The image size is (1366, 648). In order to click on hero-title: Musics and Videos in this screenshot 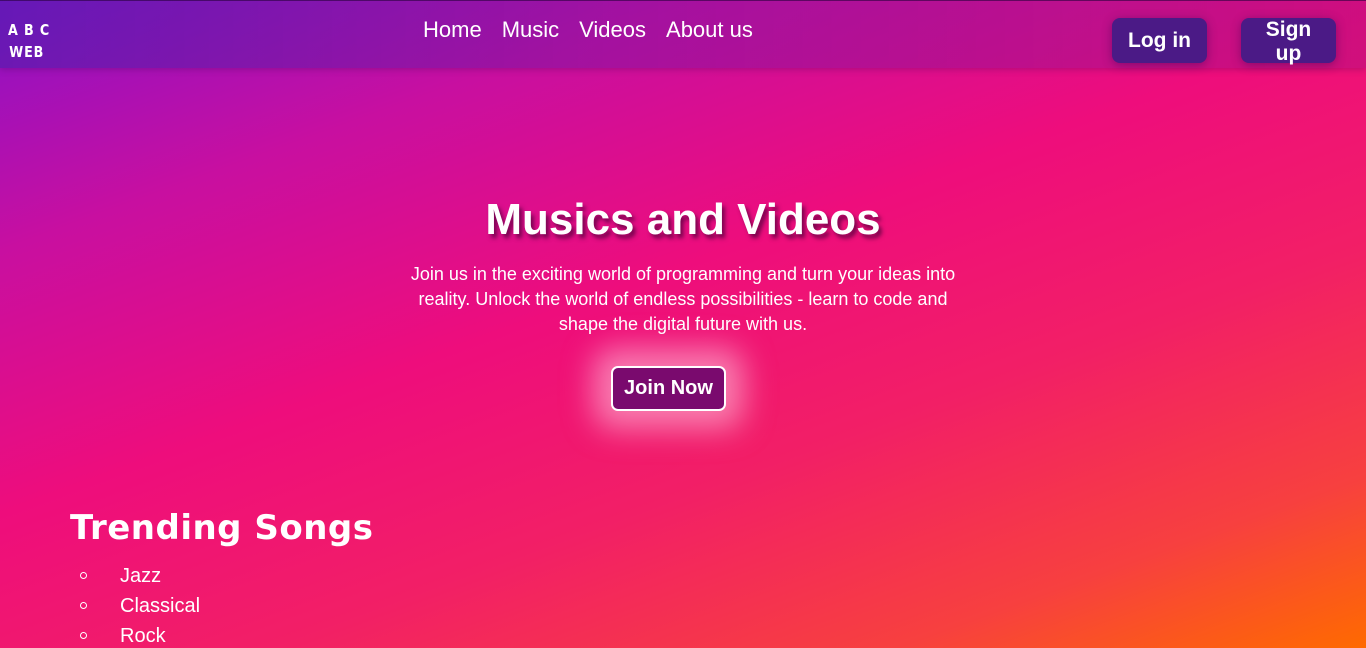, I will do `click(683, 219)`.